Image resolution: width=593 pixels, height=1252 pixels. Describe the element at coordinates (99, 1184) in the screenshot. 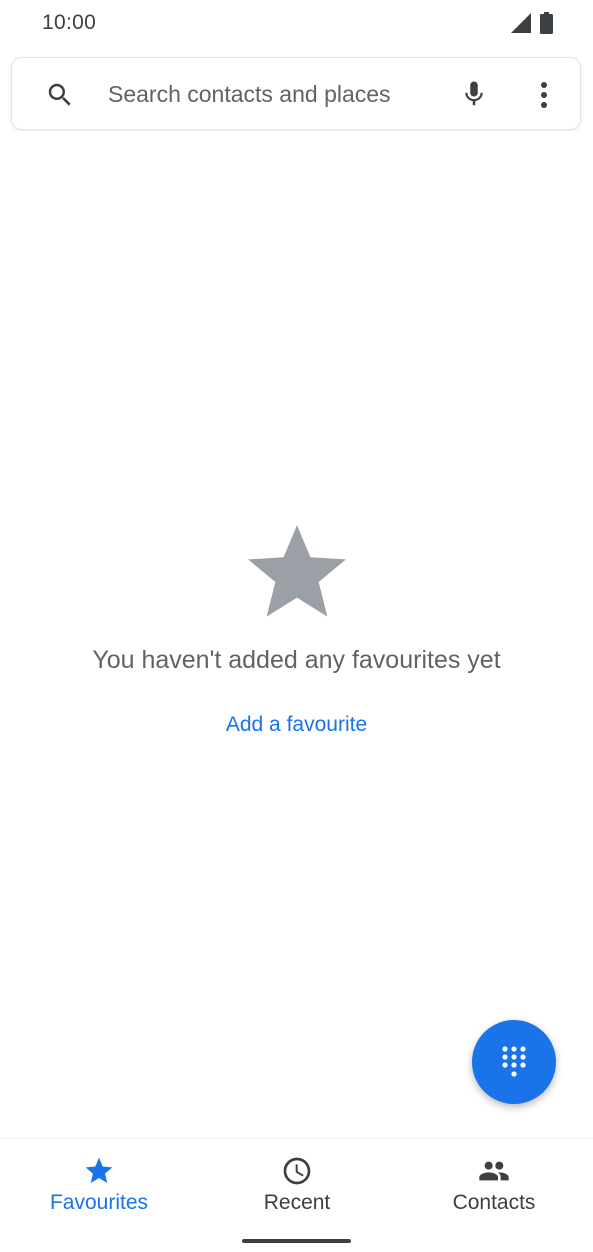

I see `tab-favourites: Favourites` at that location.